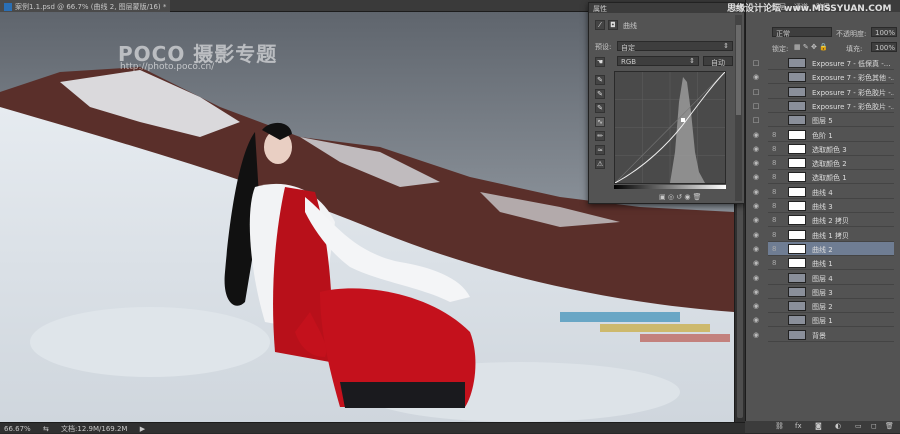 Image resolution: width=900 pixels, height=434 pixels. I want to click on layer-row: 图层 3, so click(831, 291).